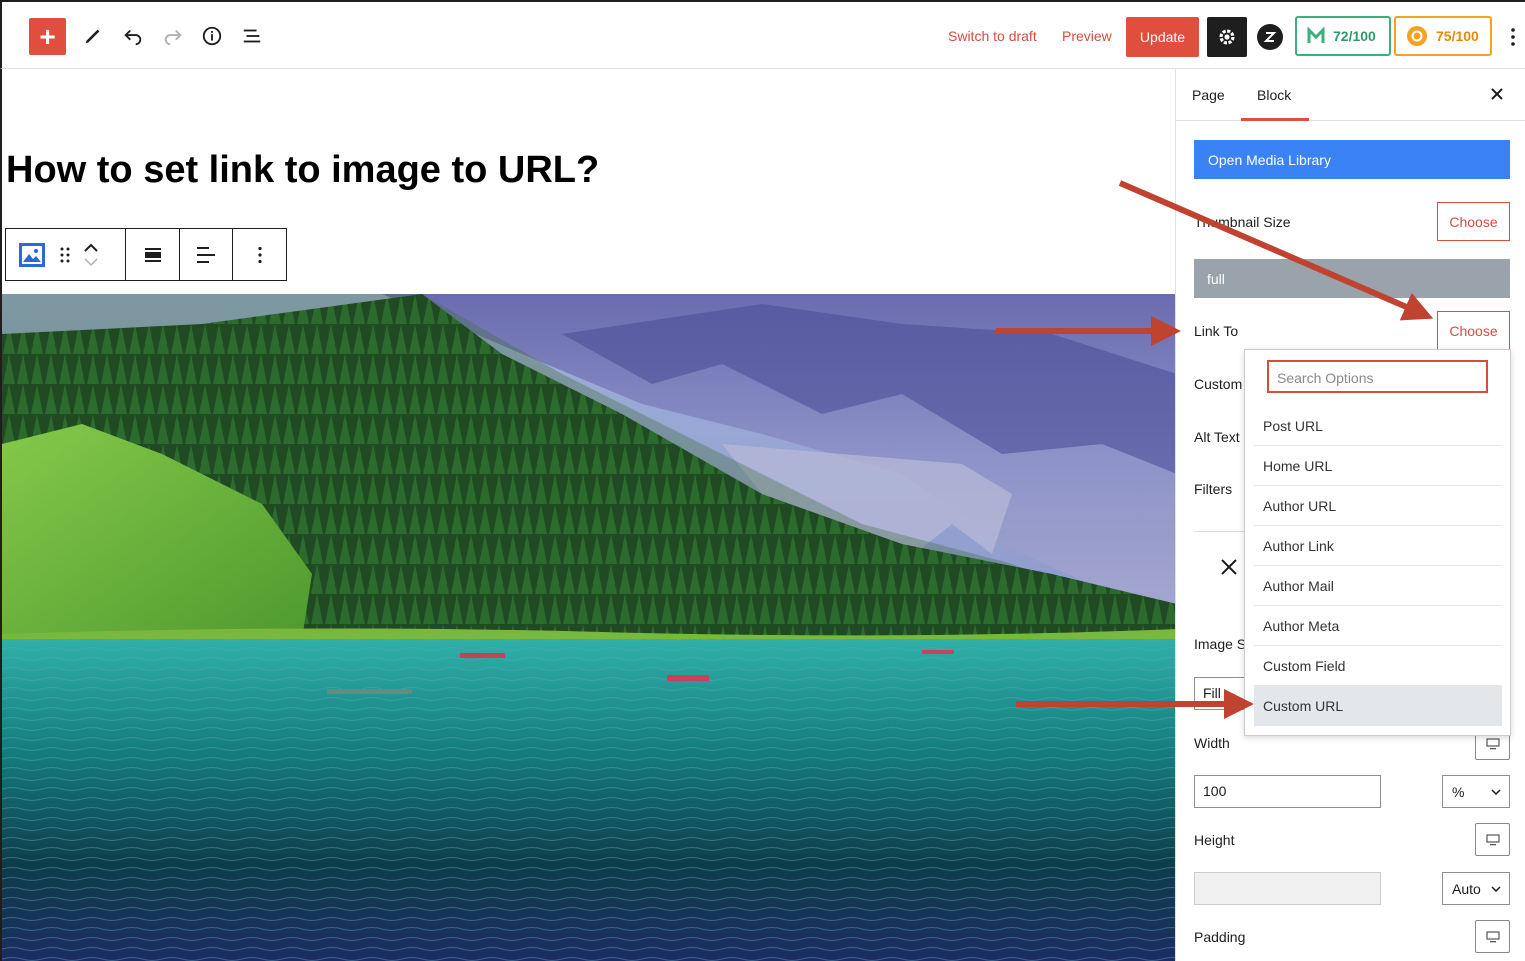 This screenshot has height=961, width=1525. I want to click on mover-controls, so click(91, 255).